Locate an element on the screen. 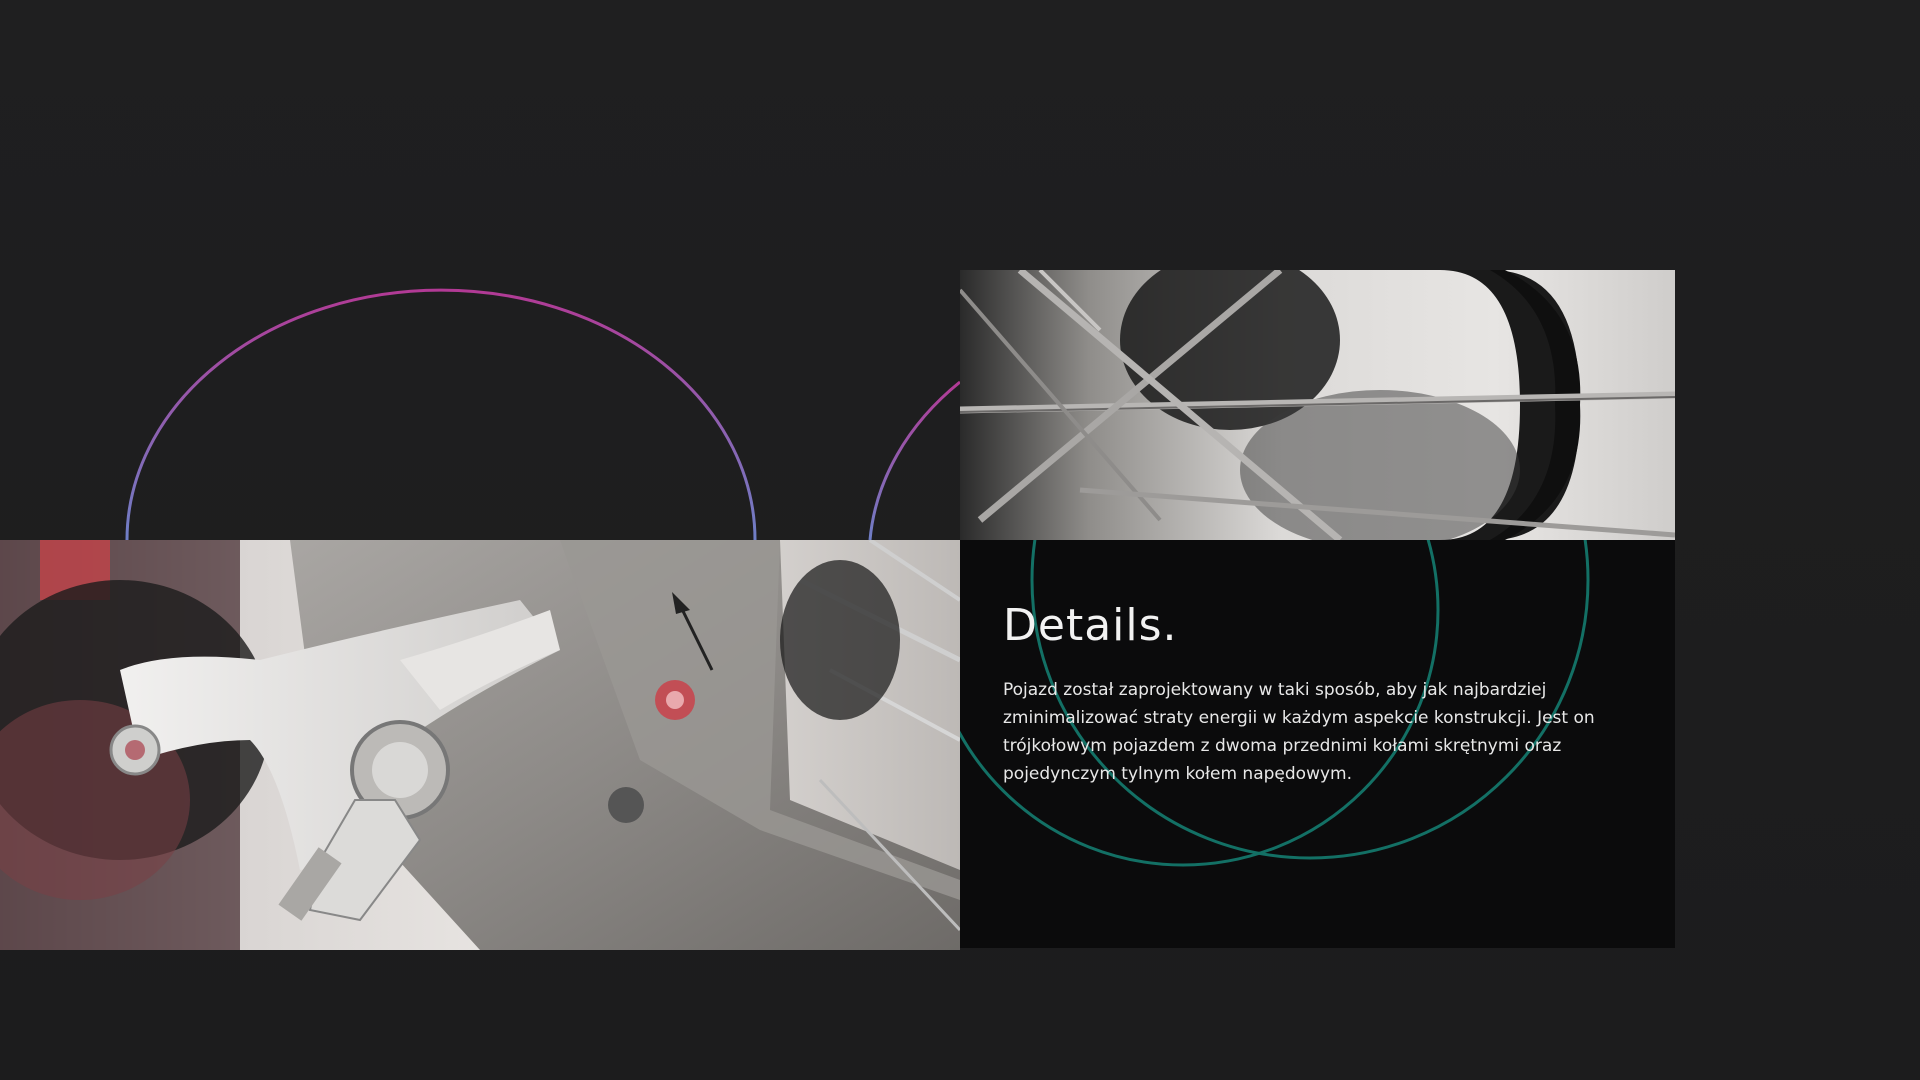 The width and height of the screenshot is (1920, 1080). details-title: Details. is located at coordinates (1090, 625).